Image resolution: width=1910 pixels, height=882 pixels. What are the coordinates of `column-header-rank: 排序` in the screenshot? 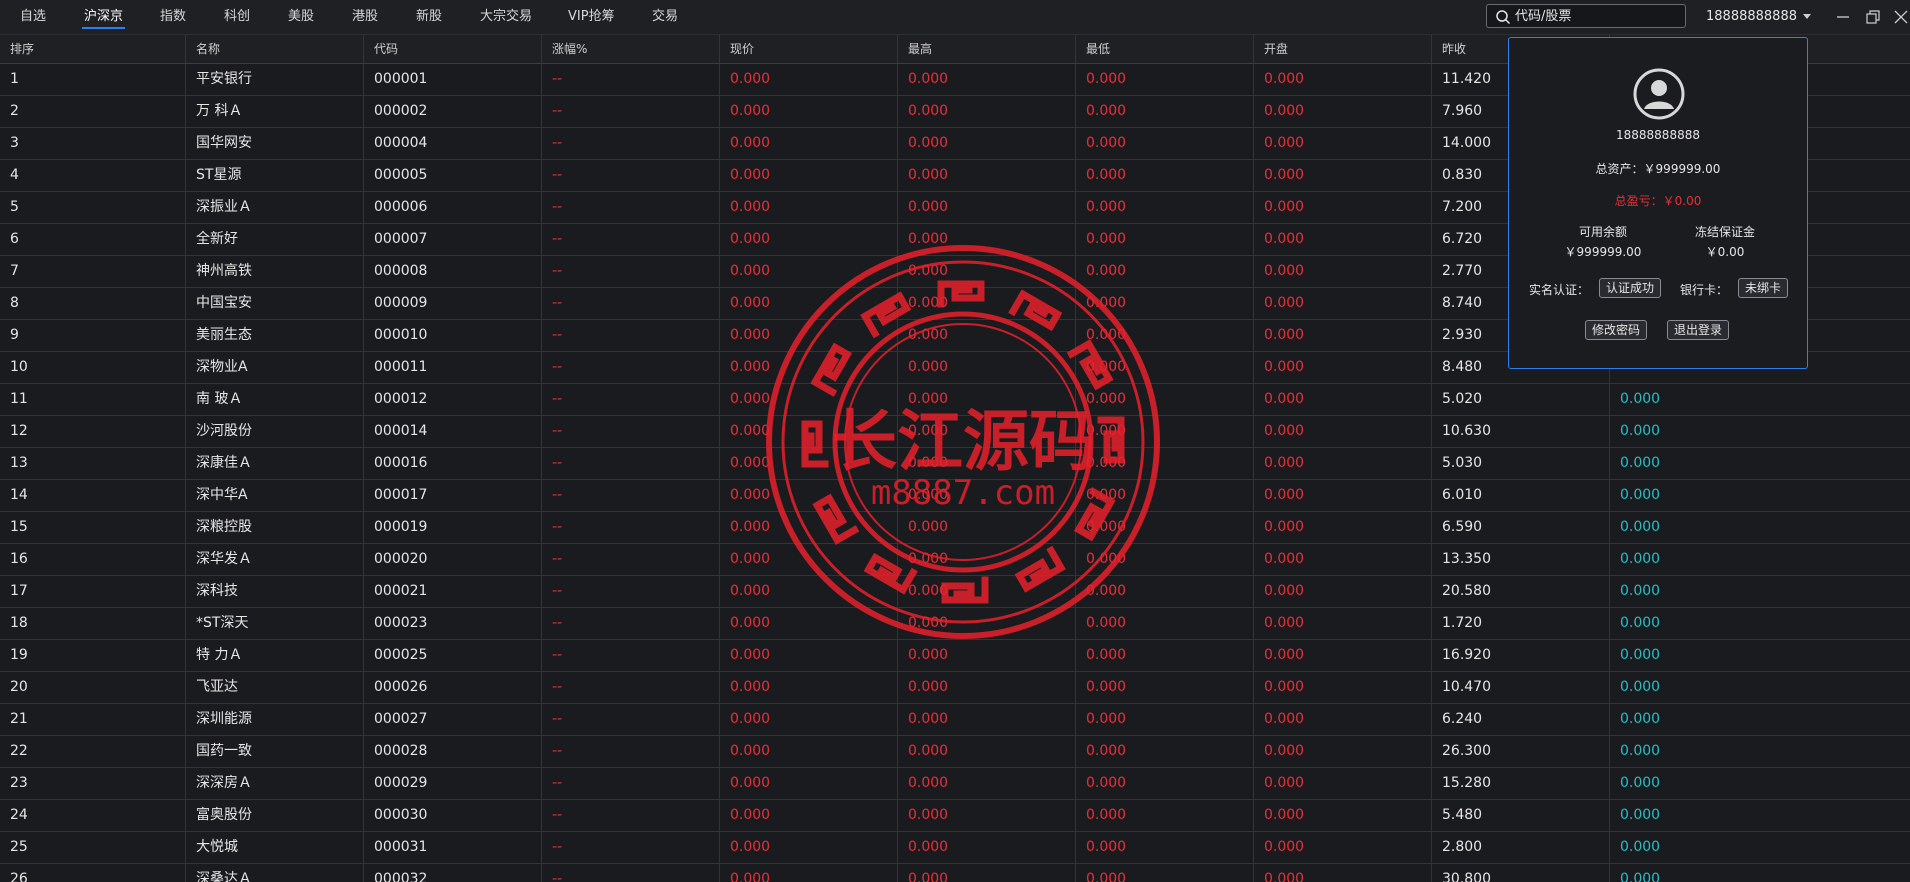 It's located at (93, 49).